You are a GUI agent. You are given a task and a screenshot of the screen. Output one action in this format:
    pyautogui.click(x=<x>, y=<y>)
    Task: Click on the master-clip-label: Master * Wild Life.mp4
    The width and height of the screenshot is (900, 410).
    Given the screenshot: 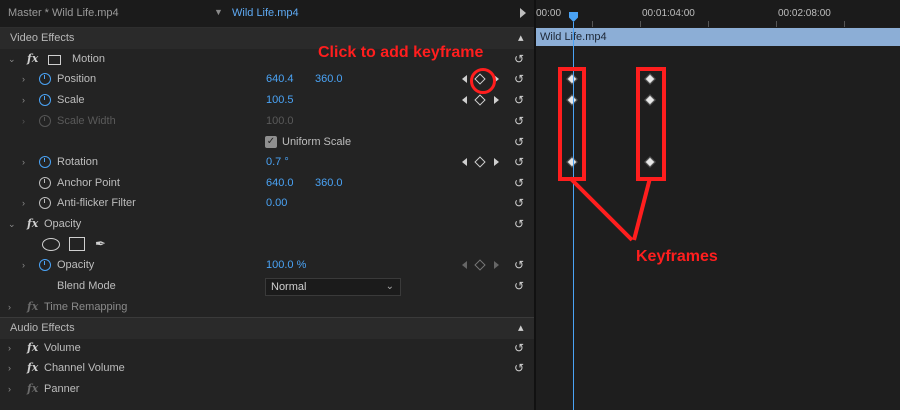 What is the action you would take?
    pyautogui.click(x=63, y=13)
    